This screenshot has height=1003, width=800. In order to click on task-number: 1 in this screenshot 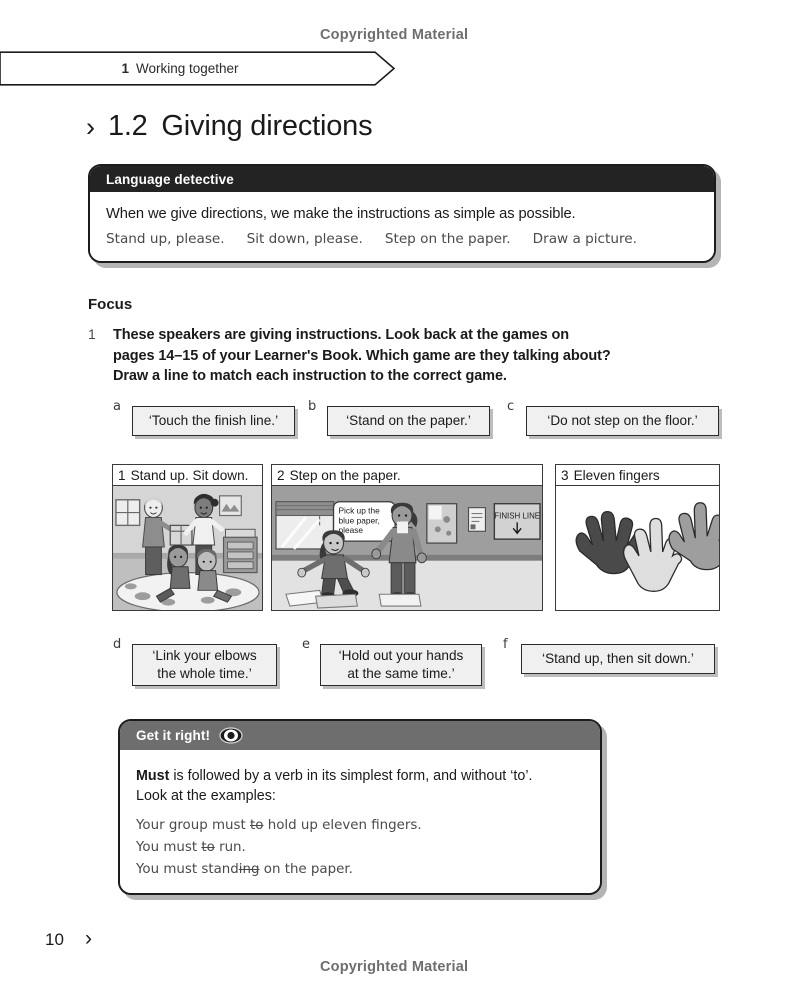, I will do `click(92, 334)`.